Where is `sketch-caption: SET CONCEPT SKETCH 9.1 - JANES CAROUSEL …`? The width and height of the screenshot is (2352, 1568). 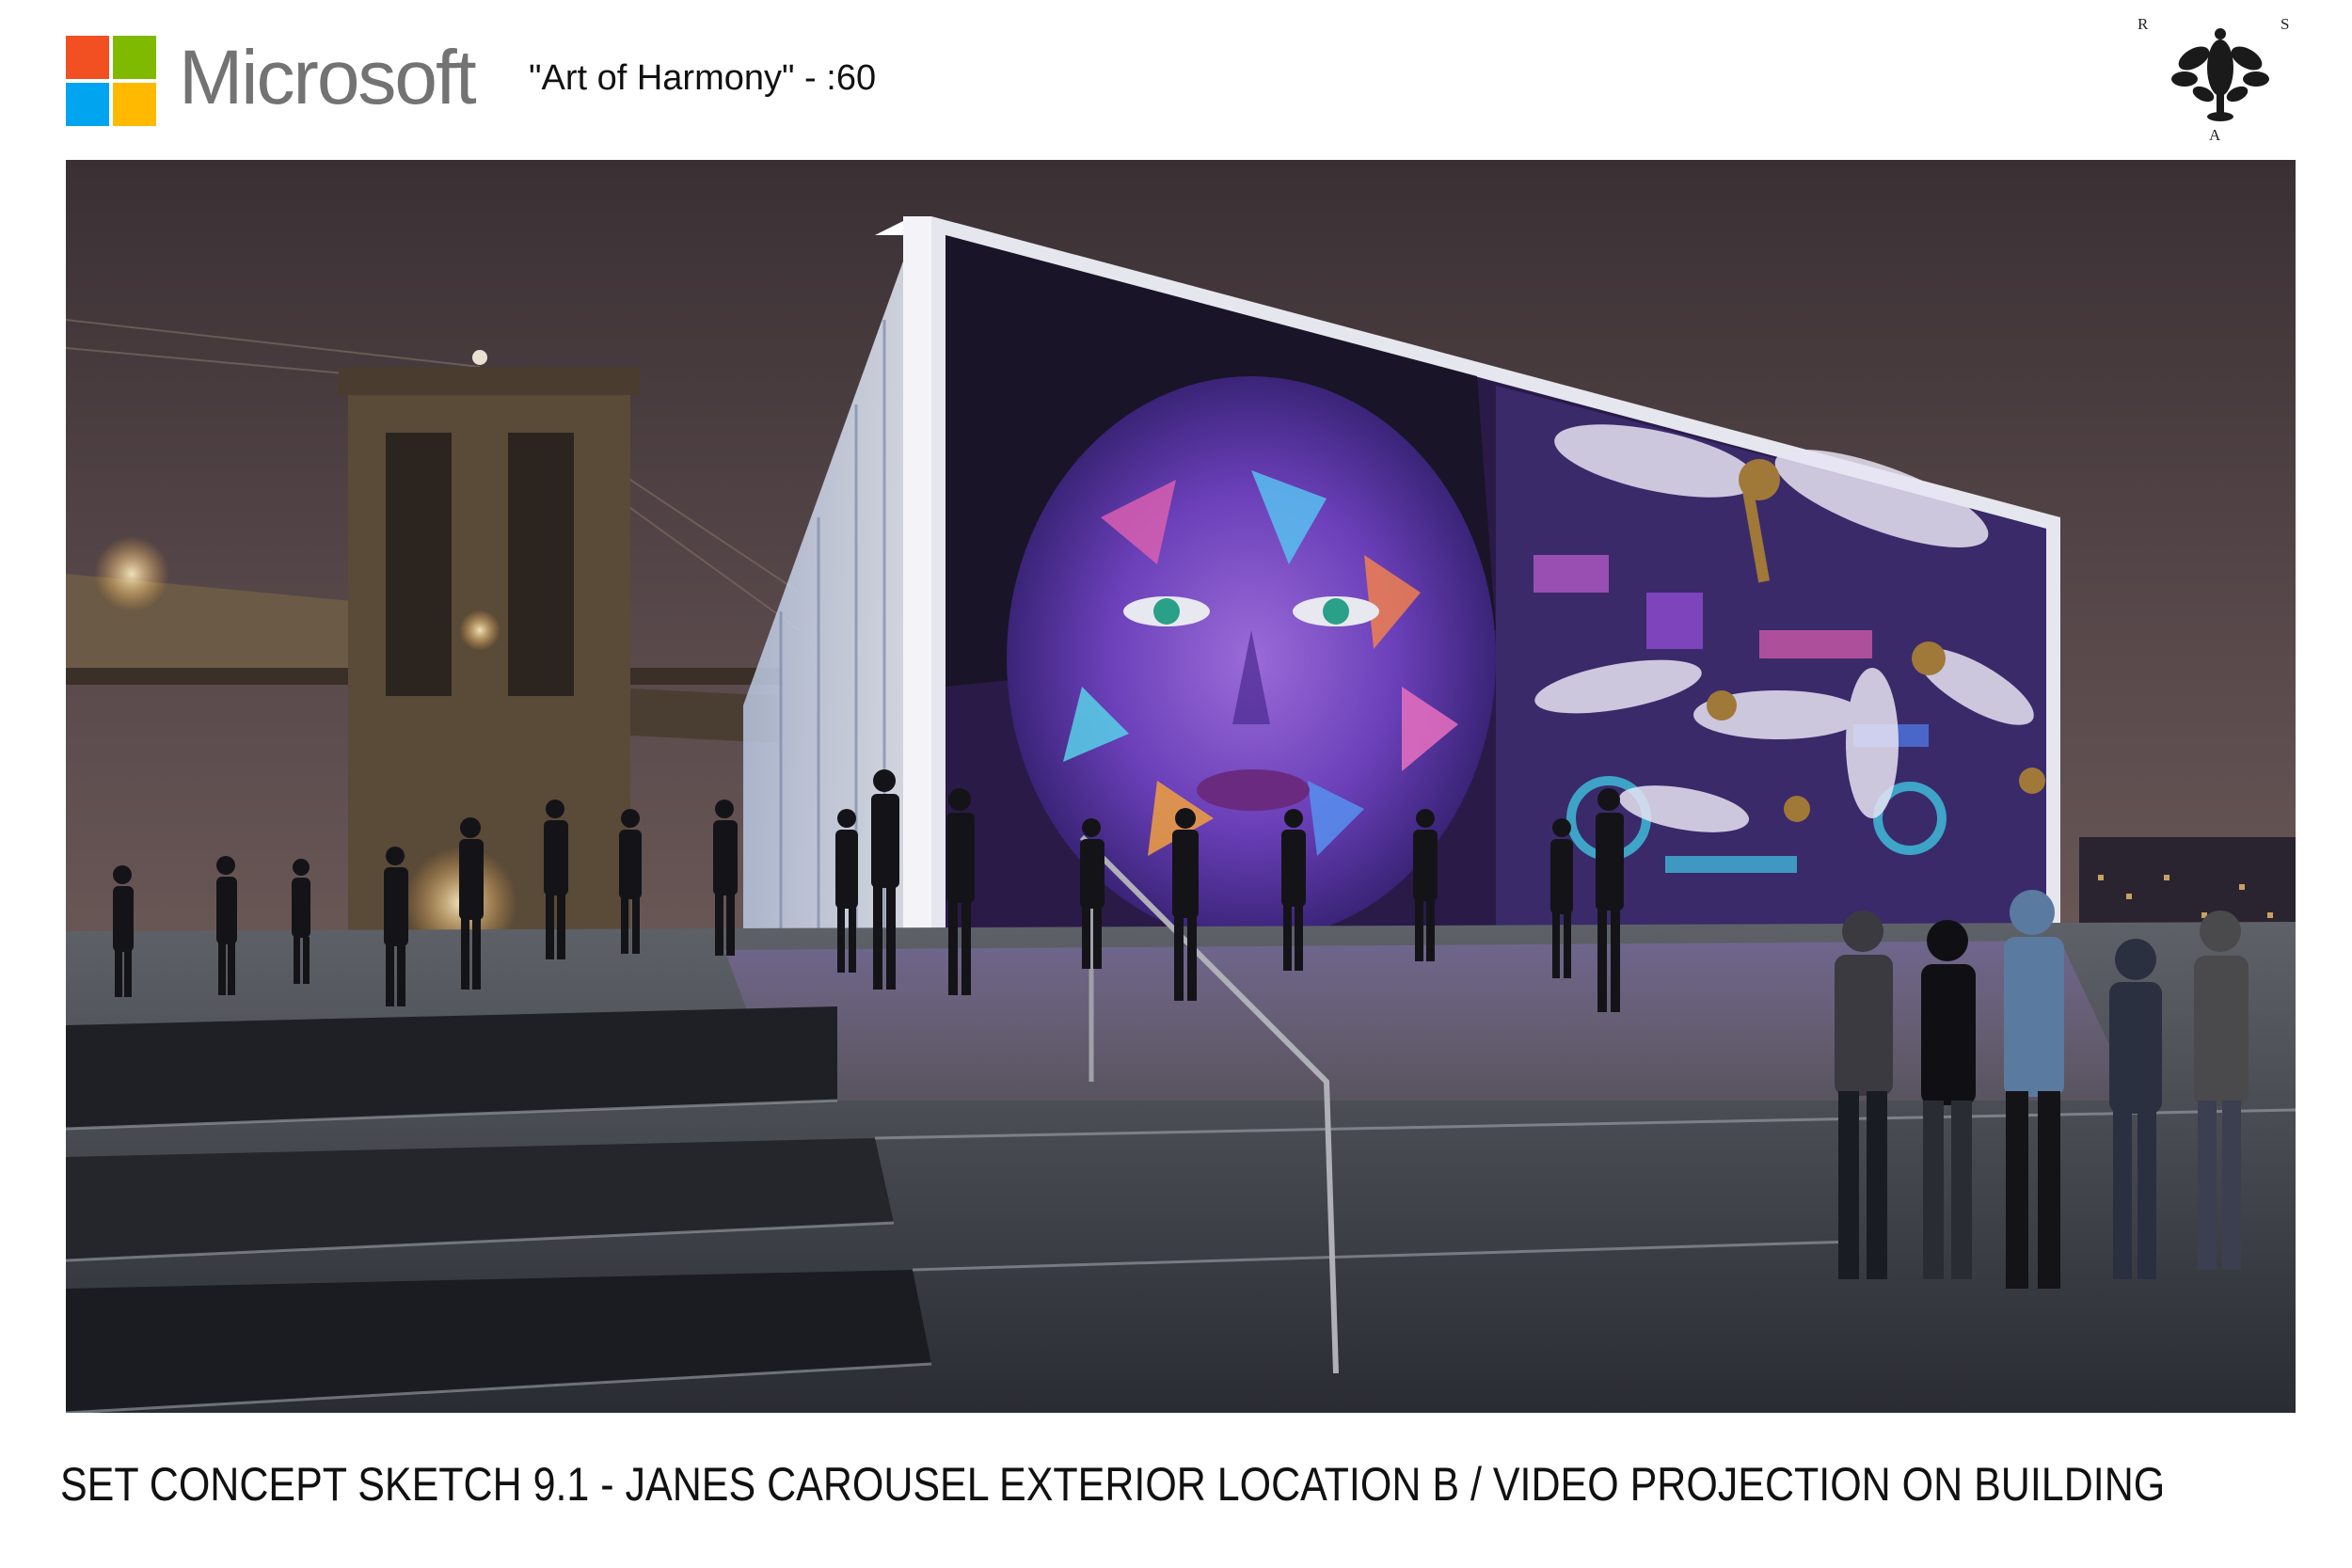 sketch-caption: SET CONCEPT SKETCH 9.1 - JANES CAROUSEL … is located at coordinates (1113, 1484).